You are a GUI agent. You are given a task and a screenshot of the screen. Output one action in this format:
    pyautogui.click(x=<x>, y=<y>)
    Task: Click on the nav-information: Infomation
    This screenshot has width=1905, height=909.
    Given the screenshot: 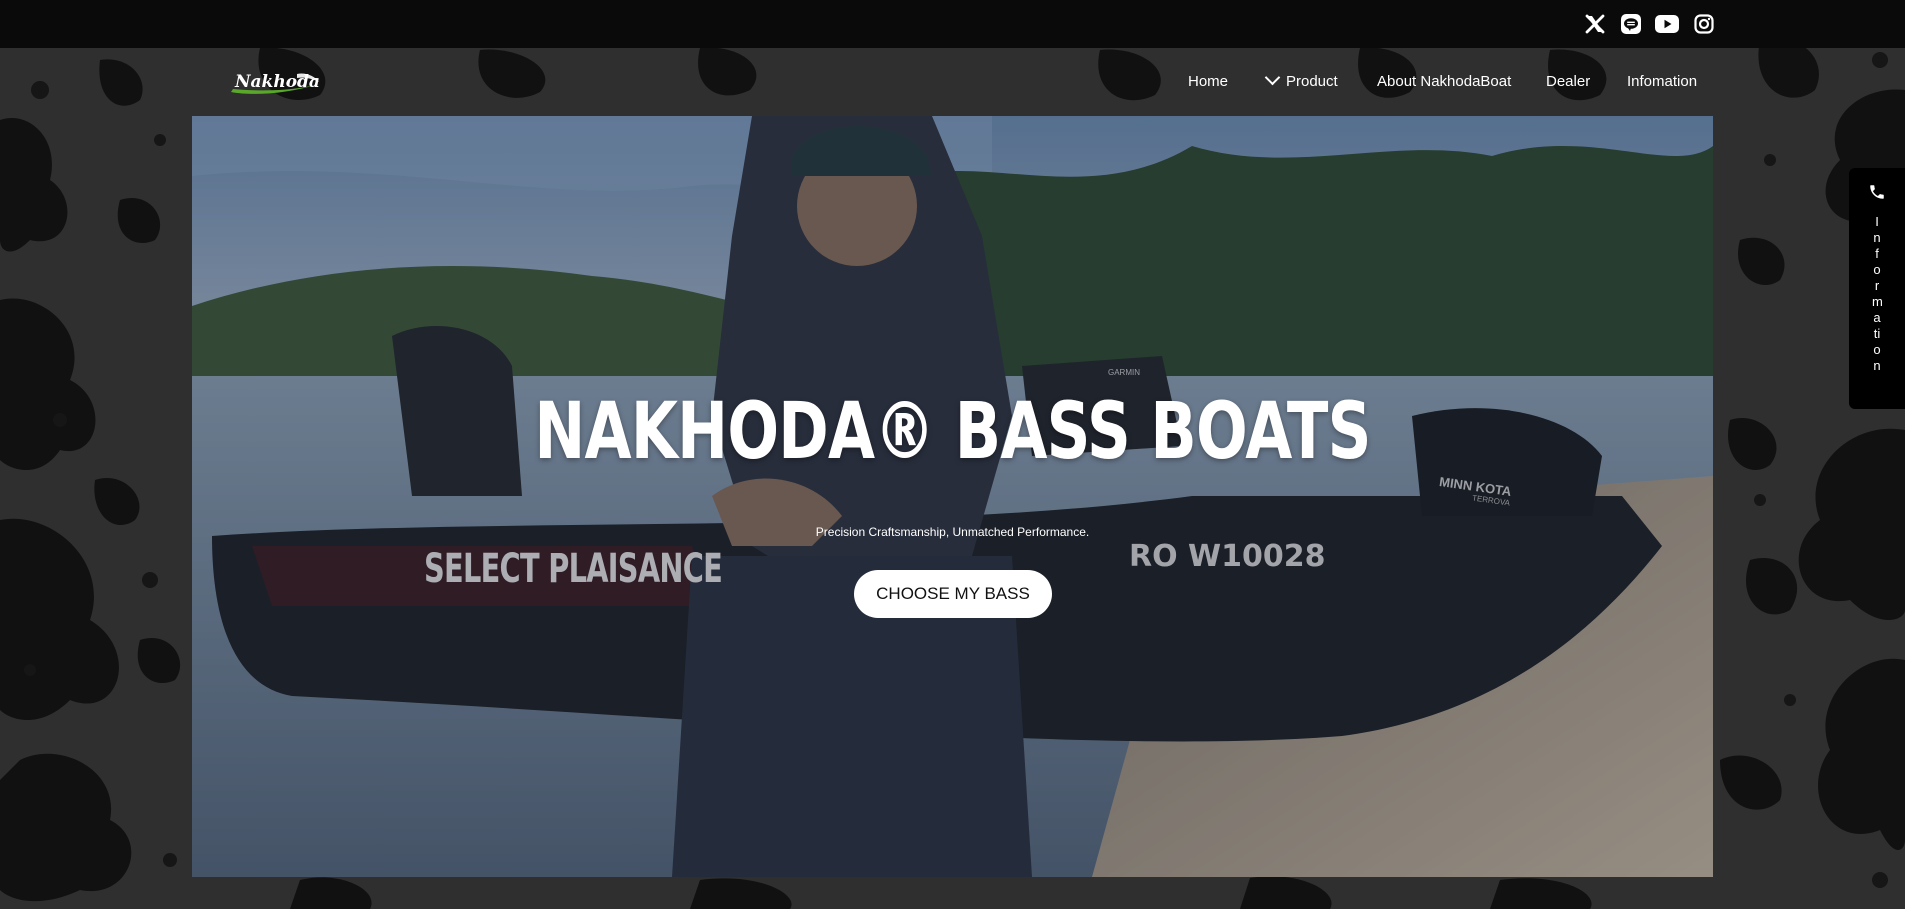 What is the action you would take?
    pyautogui.click(x=1662, y=82)
    